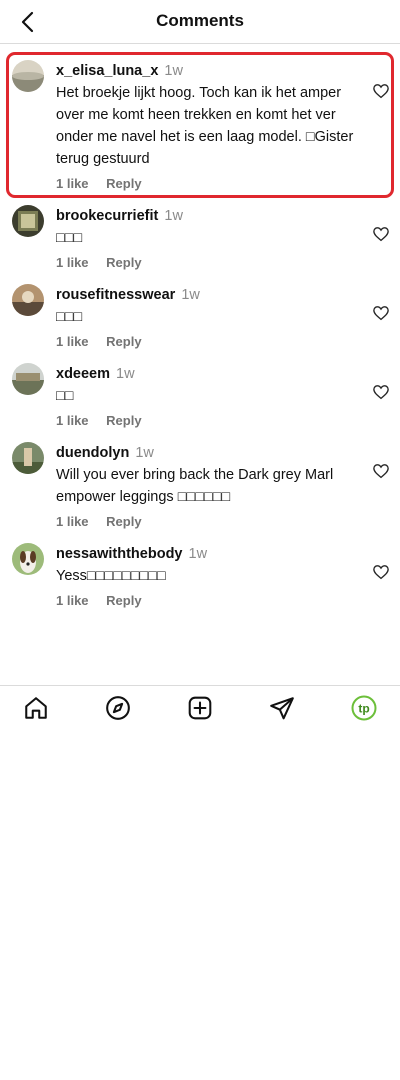 The image size is (400, 1080). What do you see at coordinates (115, 295) in the screenshot?
I see `comment-username: rousefitnesswear` at bounding box center [115, 295].